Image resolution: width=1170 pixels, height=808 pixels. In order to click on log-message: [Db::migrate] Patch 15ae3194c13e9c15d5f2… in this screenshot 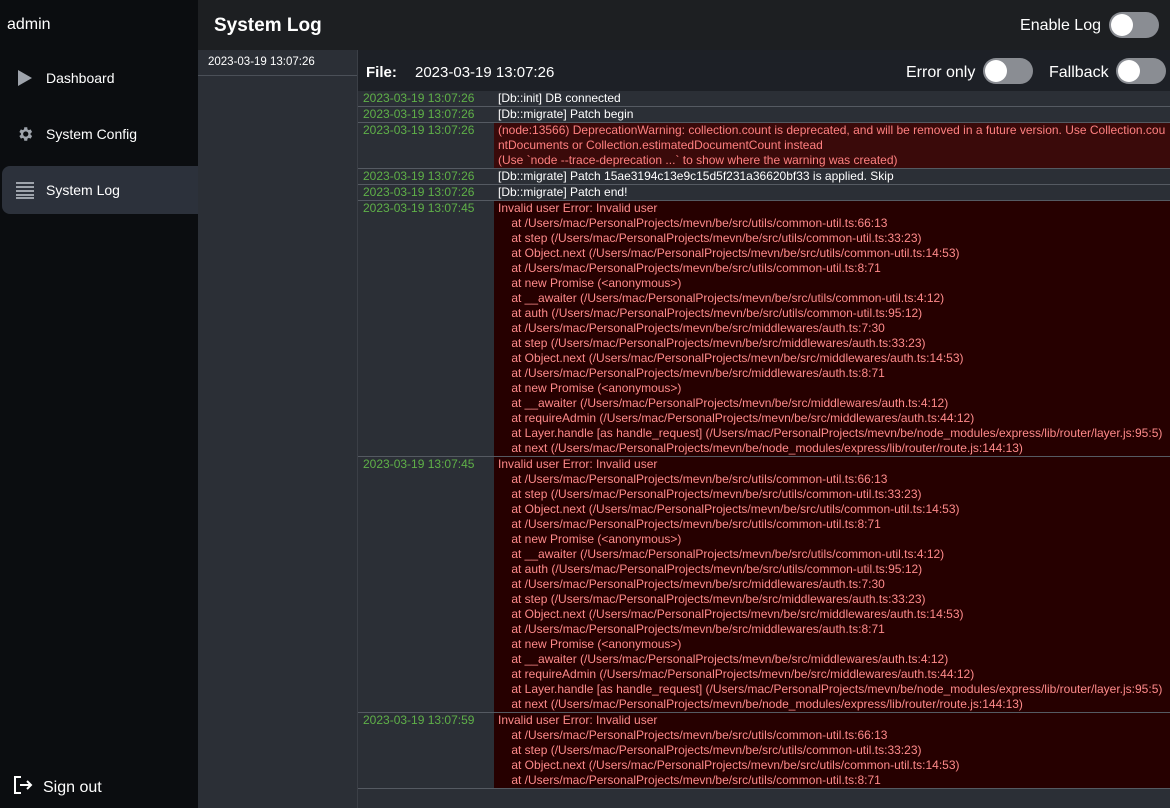, I will do `click(832, 176)`.